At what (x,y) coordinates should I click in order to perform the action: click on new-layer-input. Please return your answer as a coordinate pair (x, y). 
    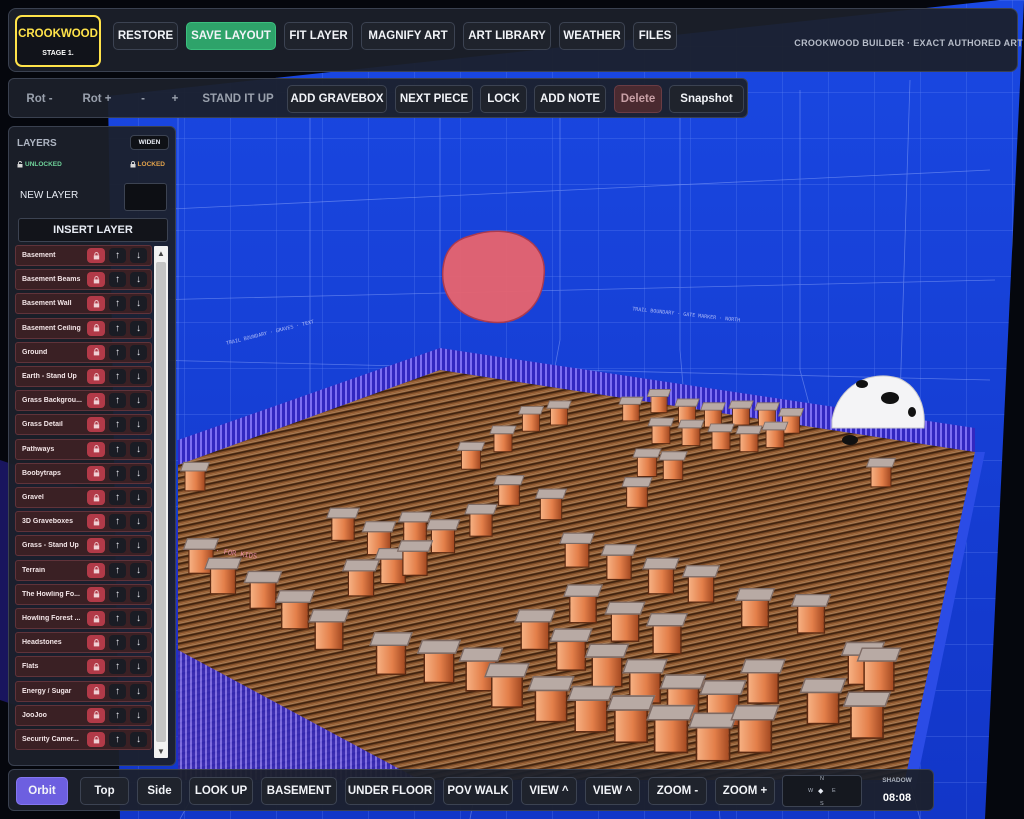
    Looking at the image, I should click on (145, 197).